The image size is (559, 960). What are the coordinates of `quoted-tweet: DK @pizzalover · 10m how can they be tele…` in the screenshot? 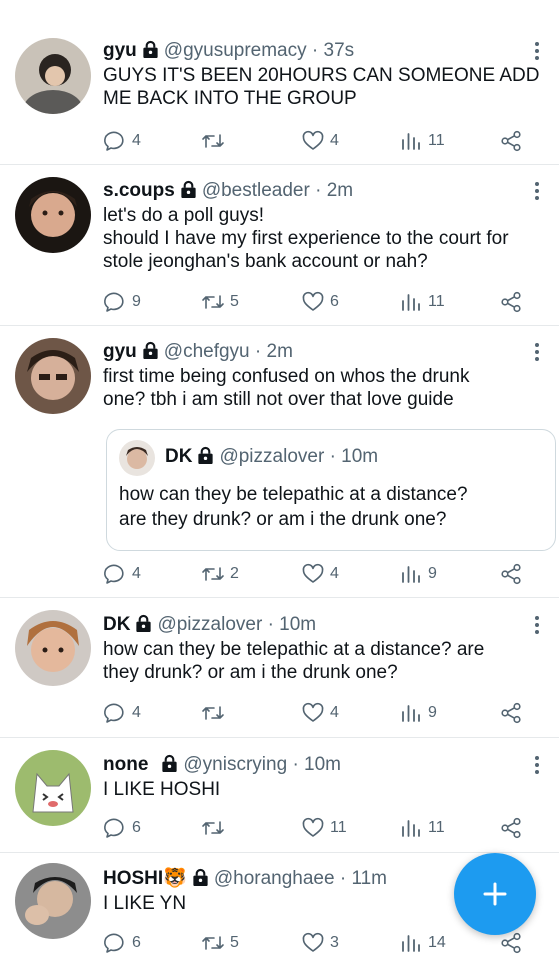 It's located at (331, 490).